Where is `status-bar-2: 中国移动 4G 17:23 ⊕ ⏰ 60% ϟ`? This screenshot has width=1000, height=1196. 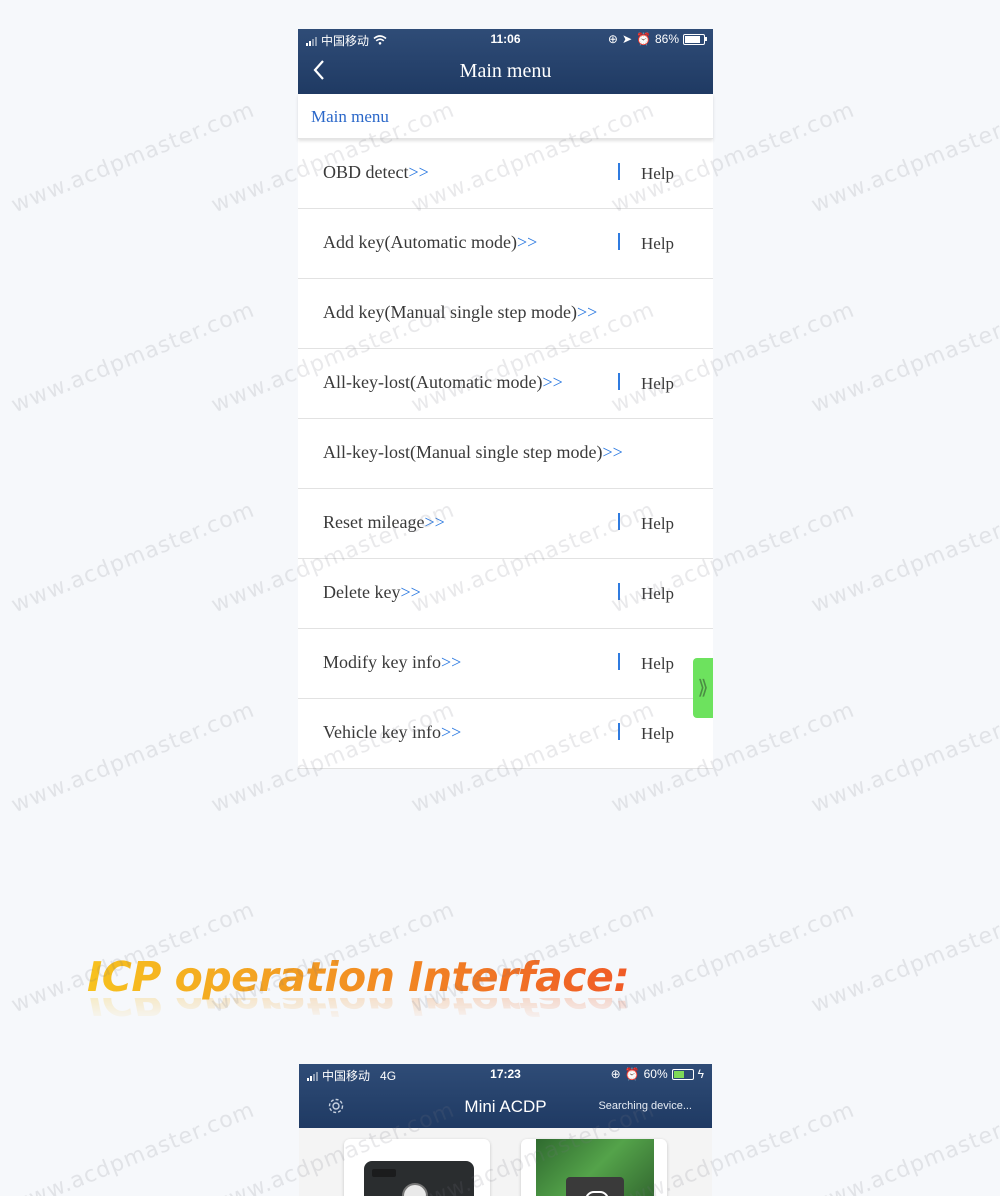
status-bar-2: 中国移动 4G 17:23 ⊕ ⏰ 60% ϟ is located at coordinates (505, 1074).